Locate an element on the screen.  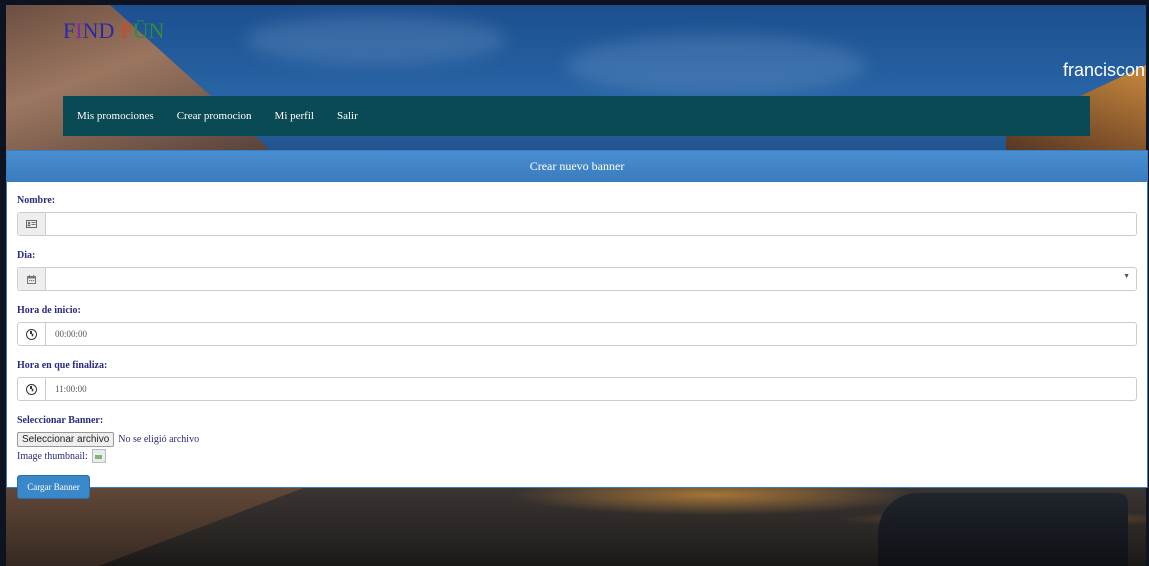
file-upload: Seleccionar archivo No se eligió archivo is located at coordinates (577, 439).